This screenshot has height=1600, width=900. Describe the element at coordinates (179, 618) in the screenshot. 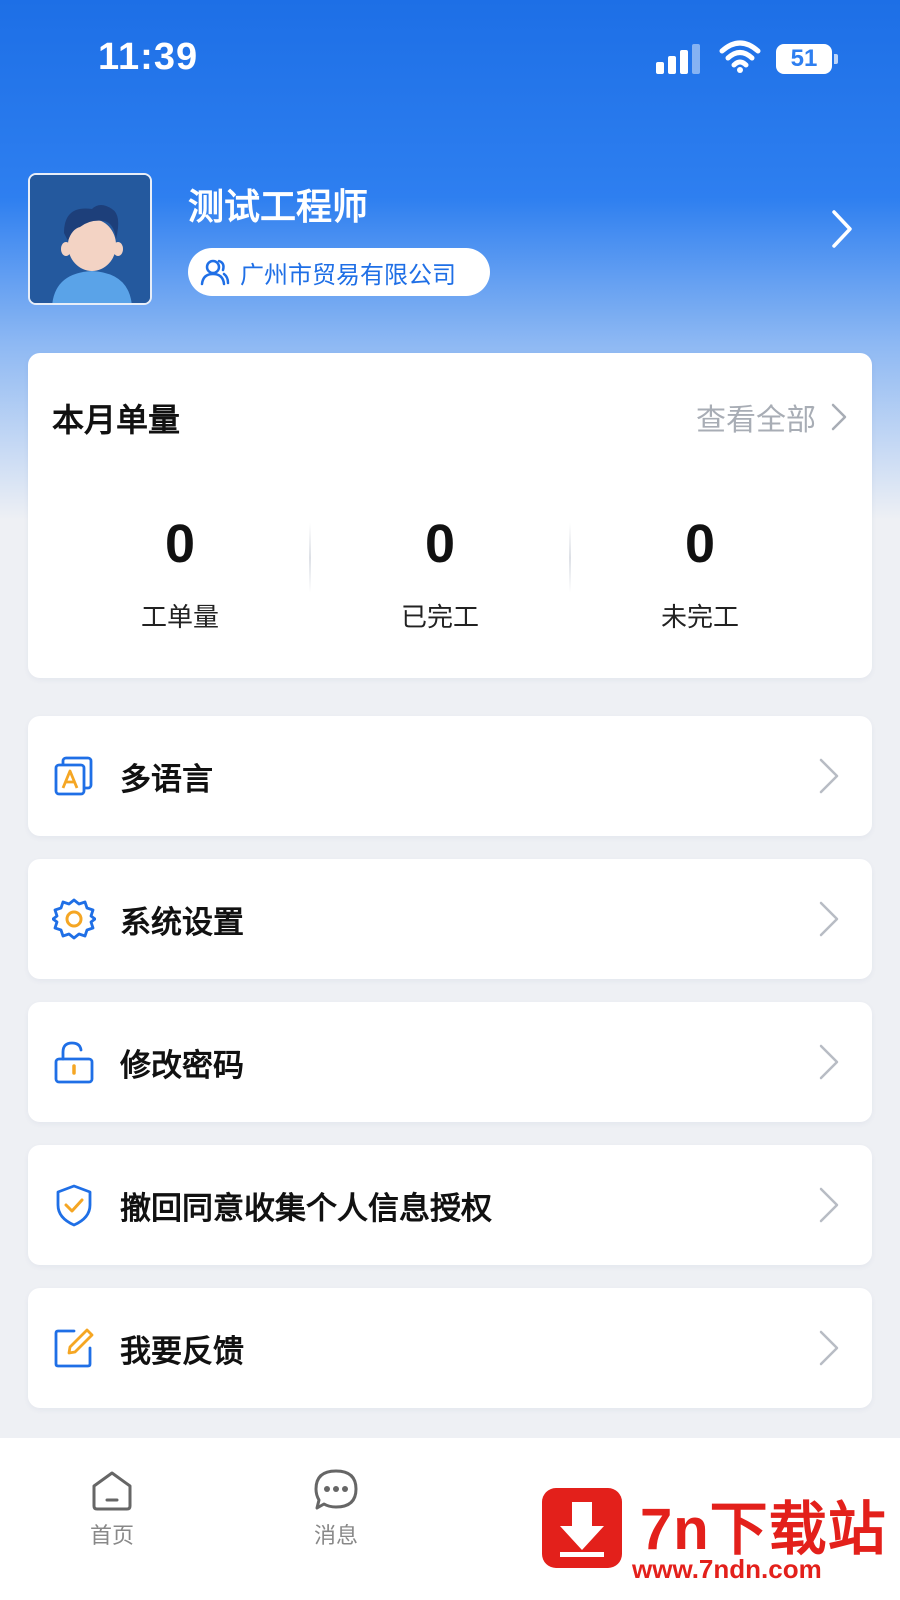

I see `stat-label: 工单量` at that location.